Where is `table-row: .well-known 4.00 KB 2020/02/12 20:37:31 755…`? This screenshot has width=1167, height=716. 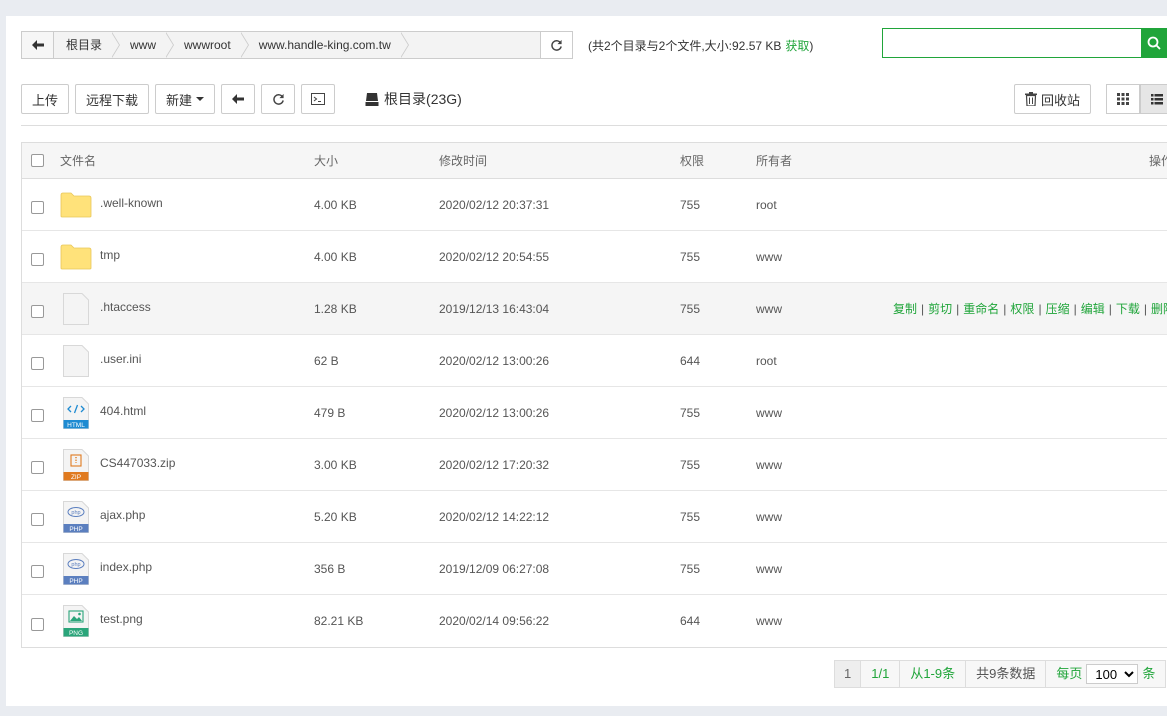
table-row: .well-known 4.00 KB 2020/02/12 20:37:31 755… is located at coordinates (594, 205).